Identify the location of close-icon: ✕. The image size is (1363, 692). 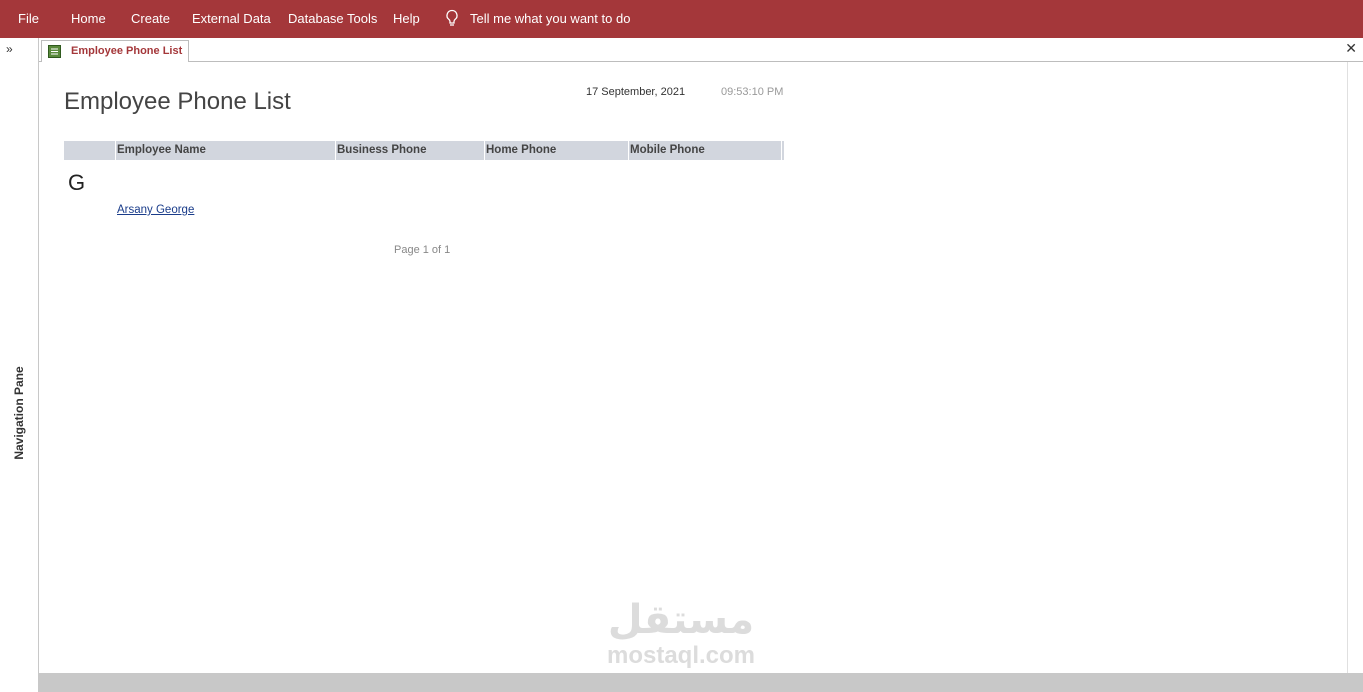
(1351, 48).